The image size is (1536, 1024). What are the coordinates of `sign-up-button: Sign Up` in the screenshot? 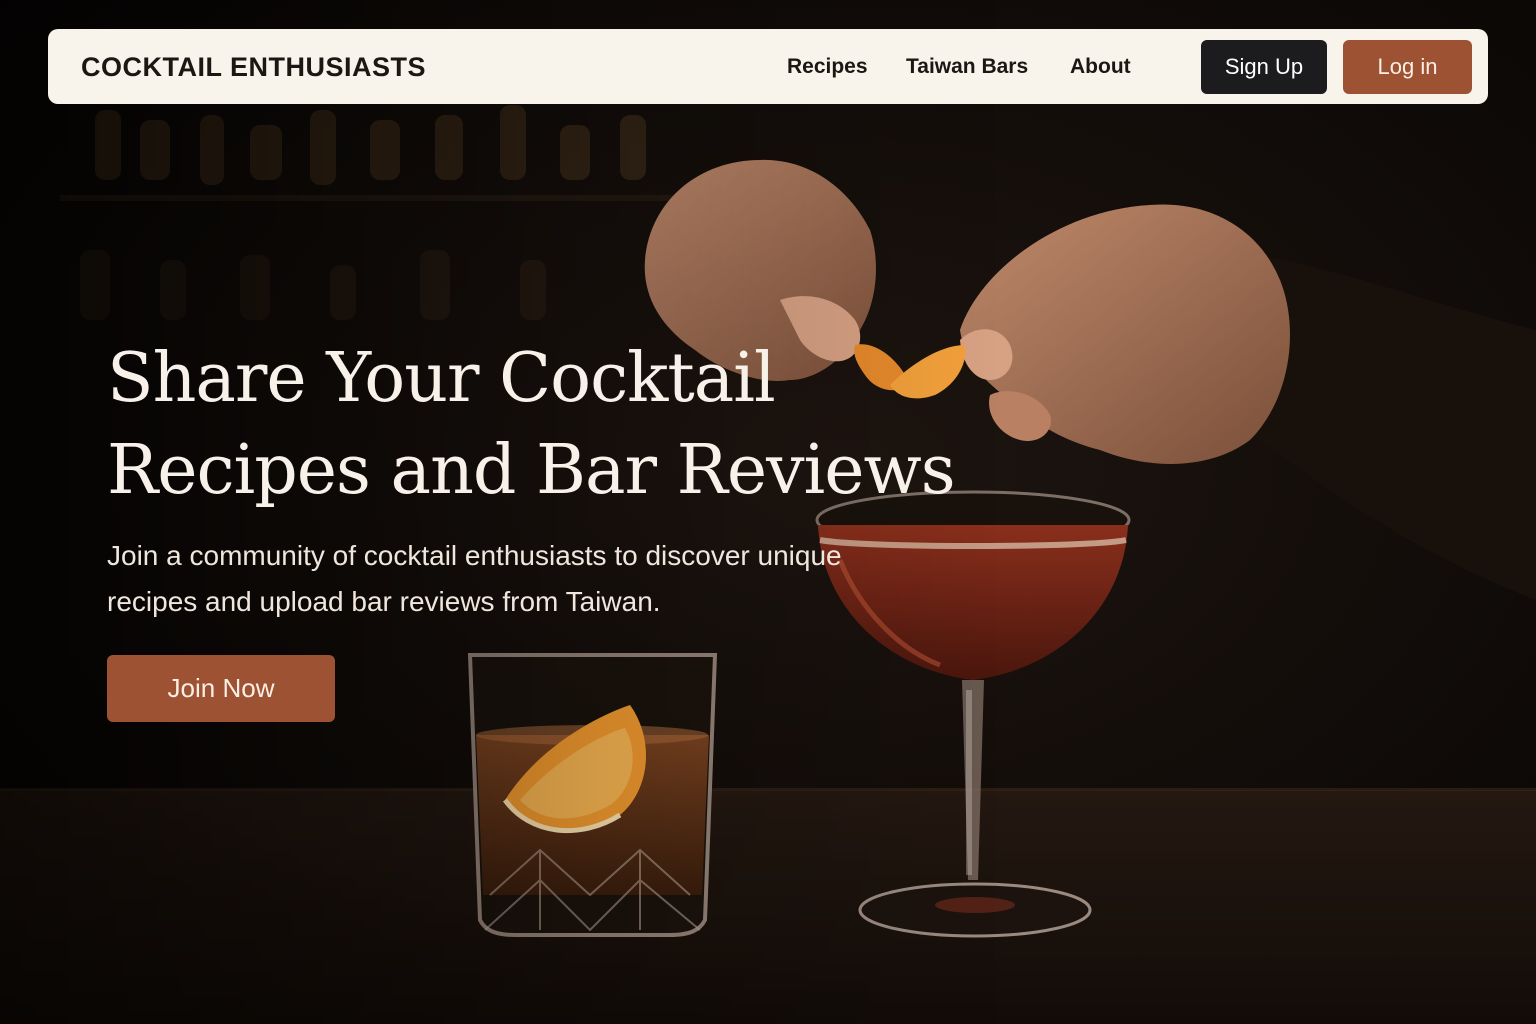 It's located at (1264, 67).